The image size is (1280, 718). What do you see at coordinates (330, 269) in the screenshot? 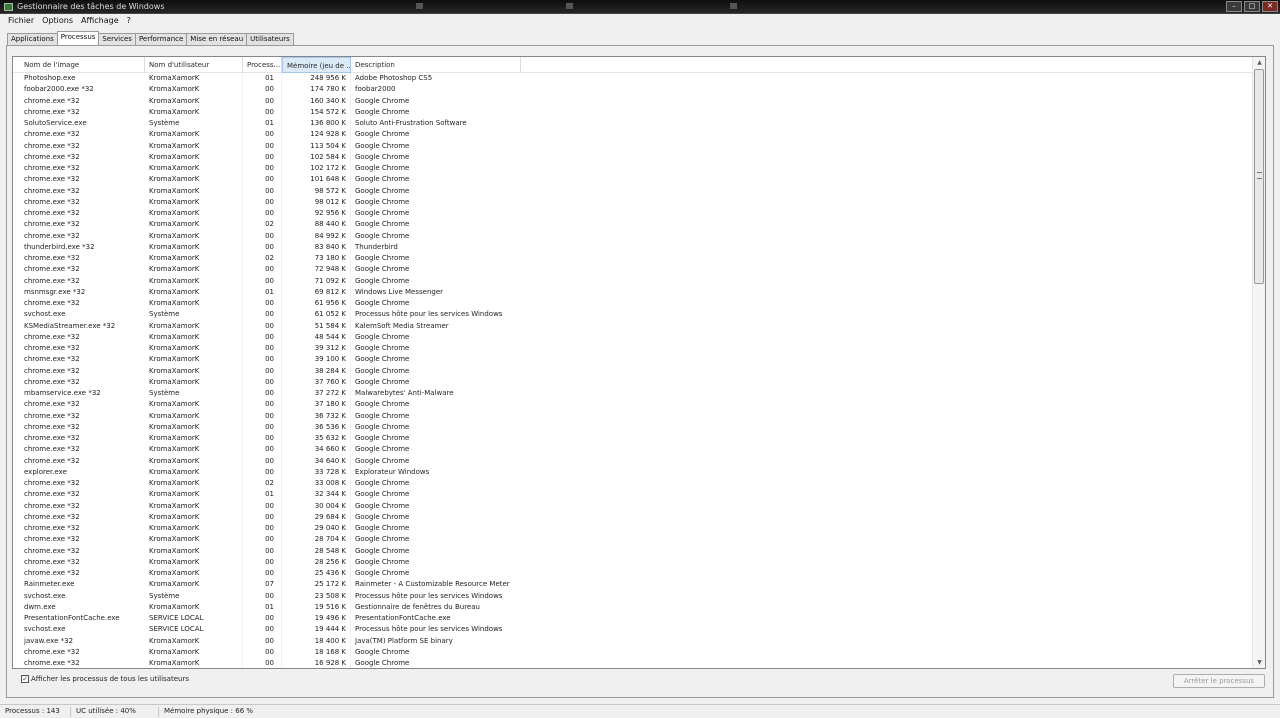
I see `process-memory: 72 948 K` at bounding box center [330, 269].